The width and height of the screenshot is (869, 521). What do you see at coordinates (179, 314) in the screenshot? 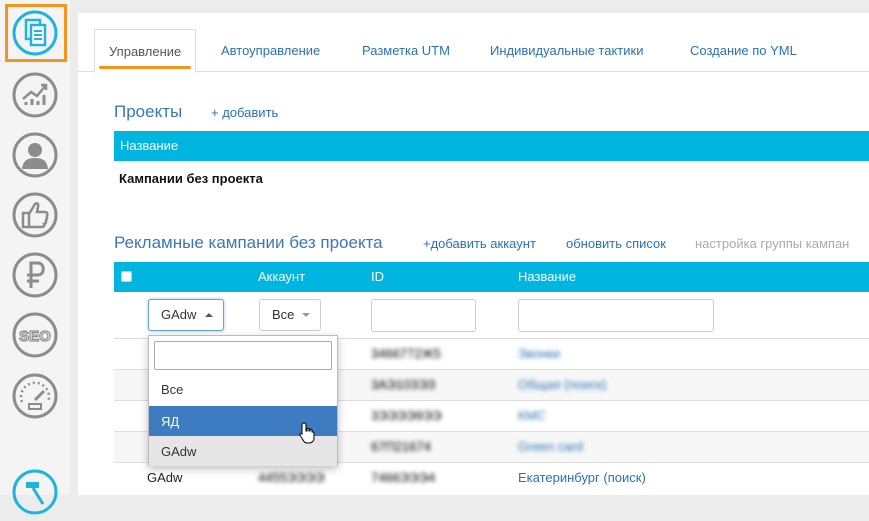
I see `system-filter-value: GAdw` at bounding box center [179, 314].